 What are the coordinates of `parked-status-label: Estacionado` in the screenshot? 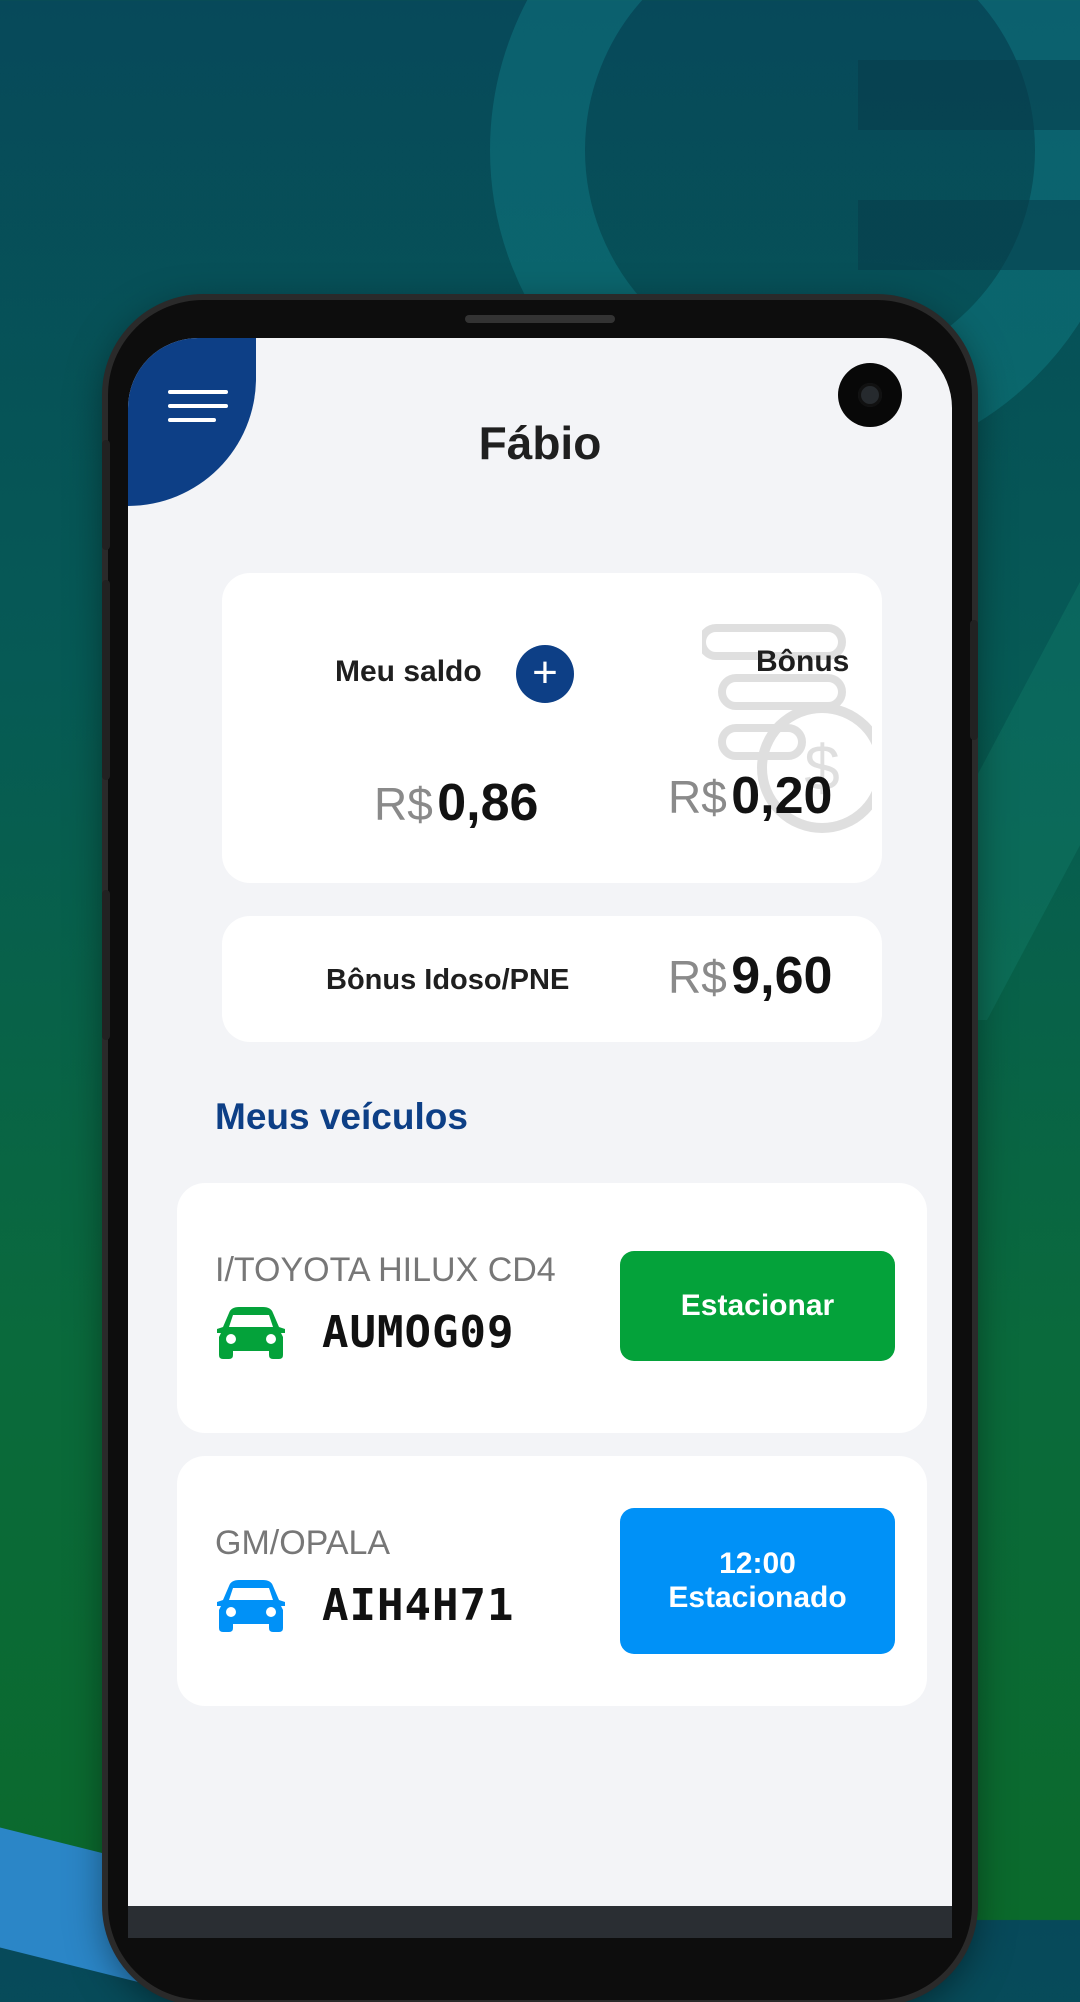 It's located at (757, 1597).